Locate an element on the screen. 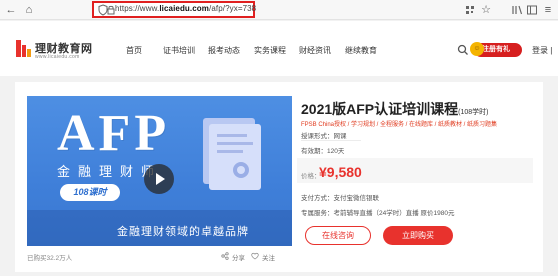 The width and height of the screenshot is (558, 276). share-icon is located at coordinates (225, 256).